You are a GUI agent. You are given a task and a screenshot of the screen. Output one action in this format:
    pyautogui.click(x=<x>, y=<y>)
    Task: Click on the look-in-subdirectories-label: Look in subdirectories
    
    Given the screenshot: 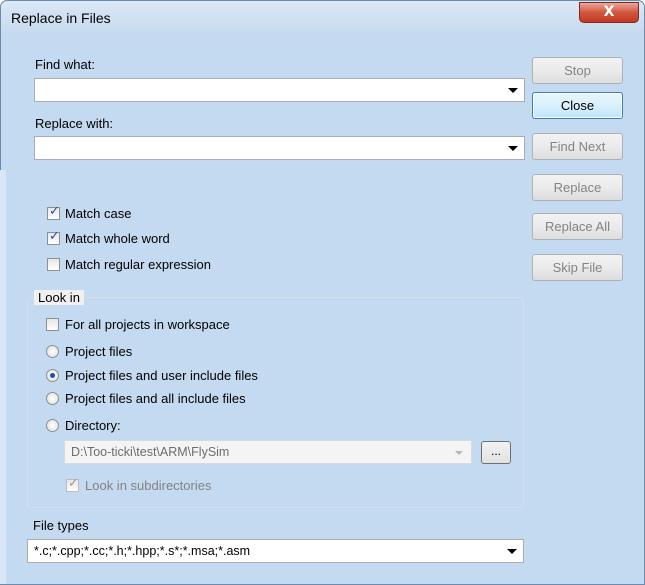 What is the action you would take?
    pyautogui.click(x=148, y=485)
    